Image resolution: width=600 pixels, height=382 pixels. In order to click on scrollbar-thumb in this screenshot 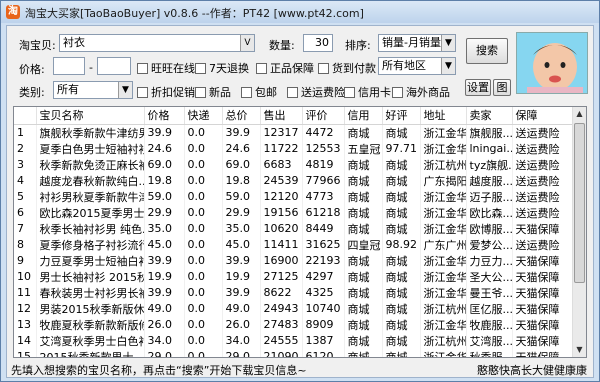, I will do `click(579, 203)`.